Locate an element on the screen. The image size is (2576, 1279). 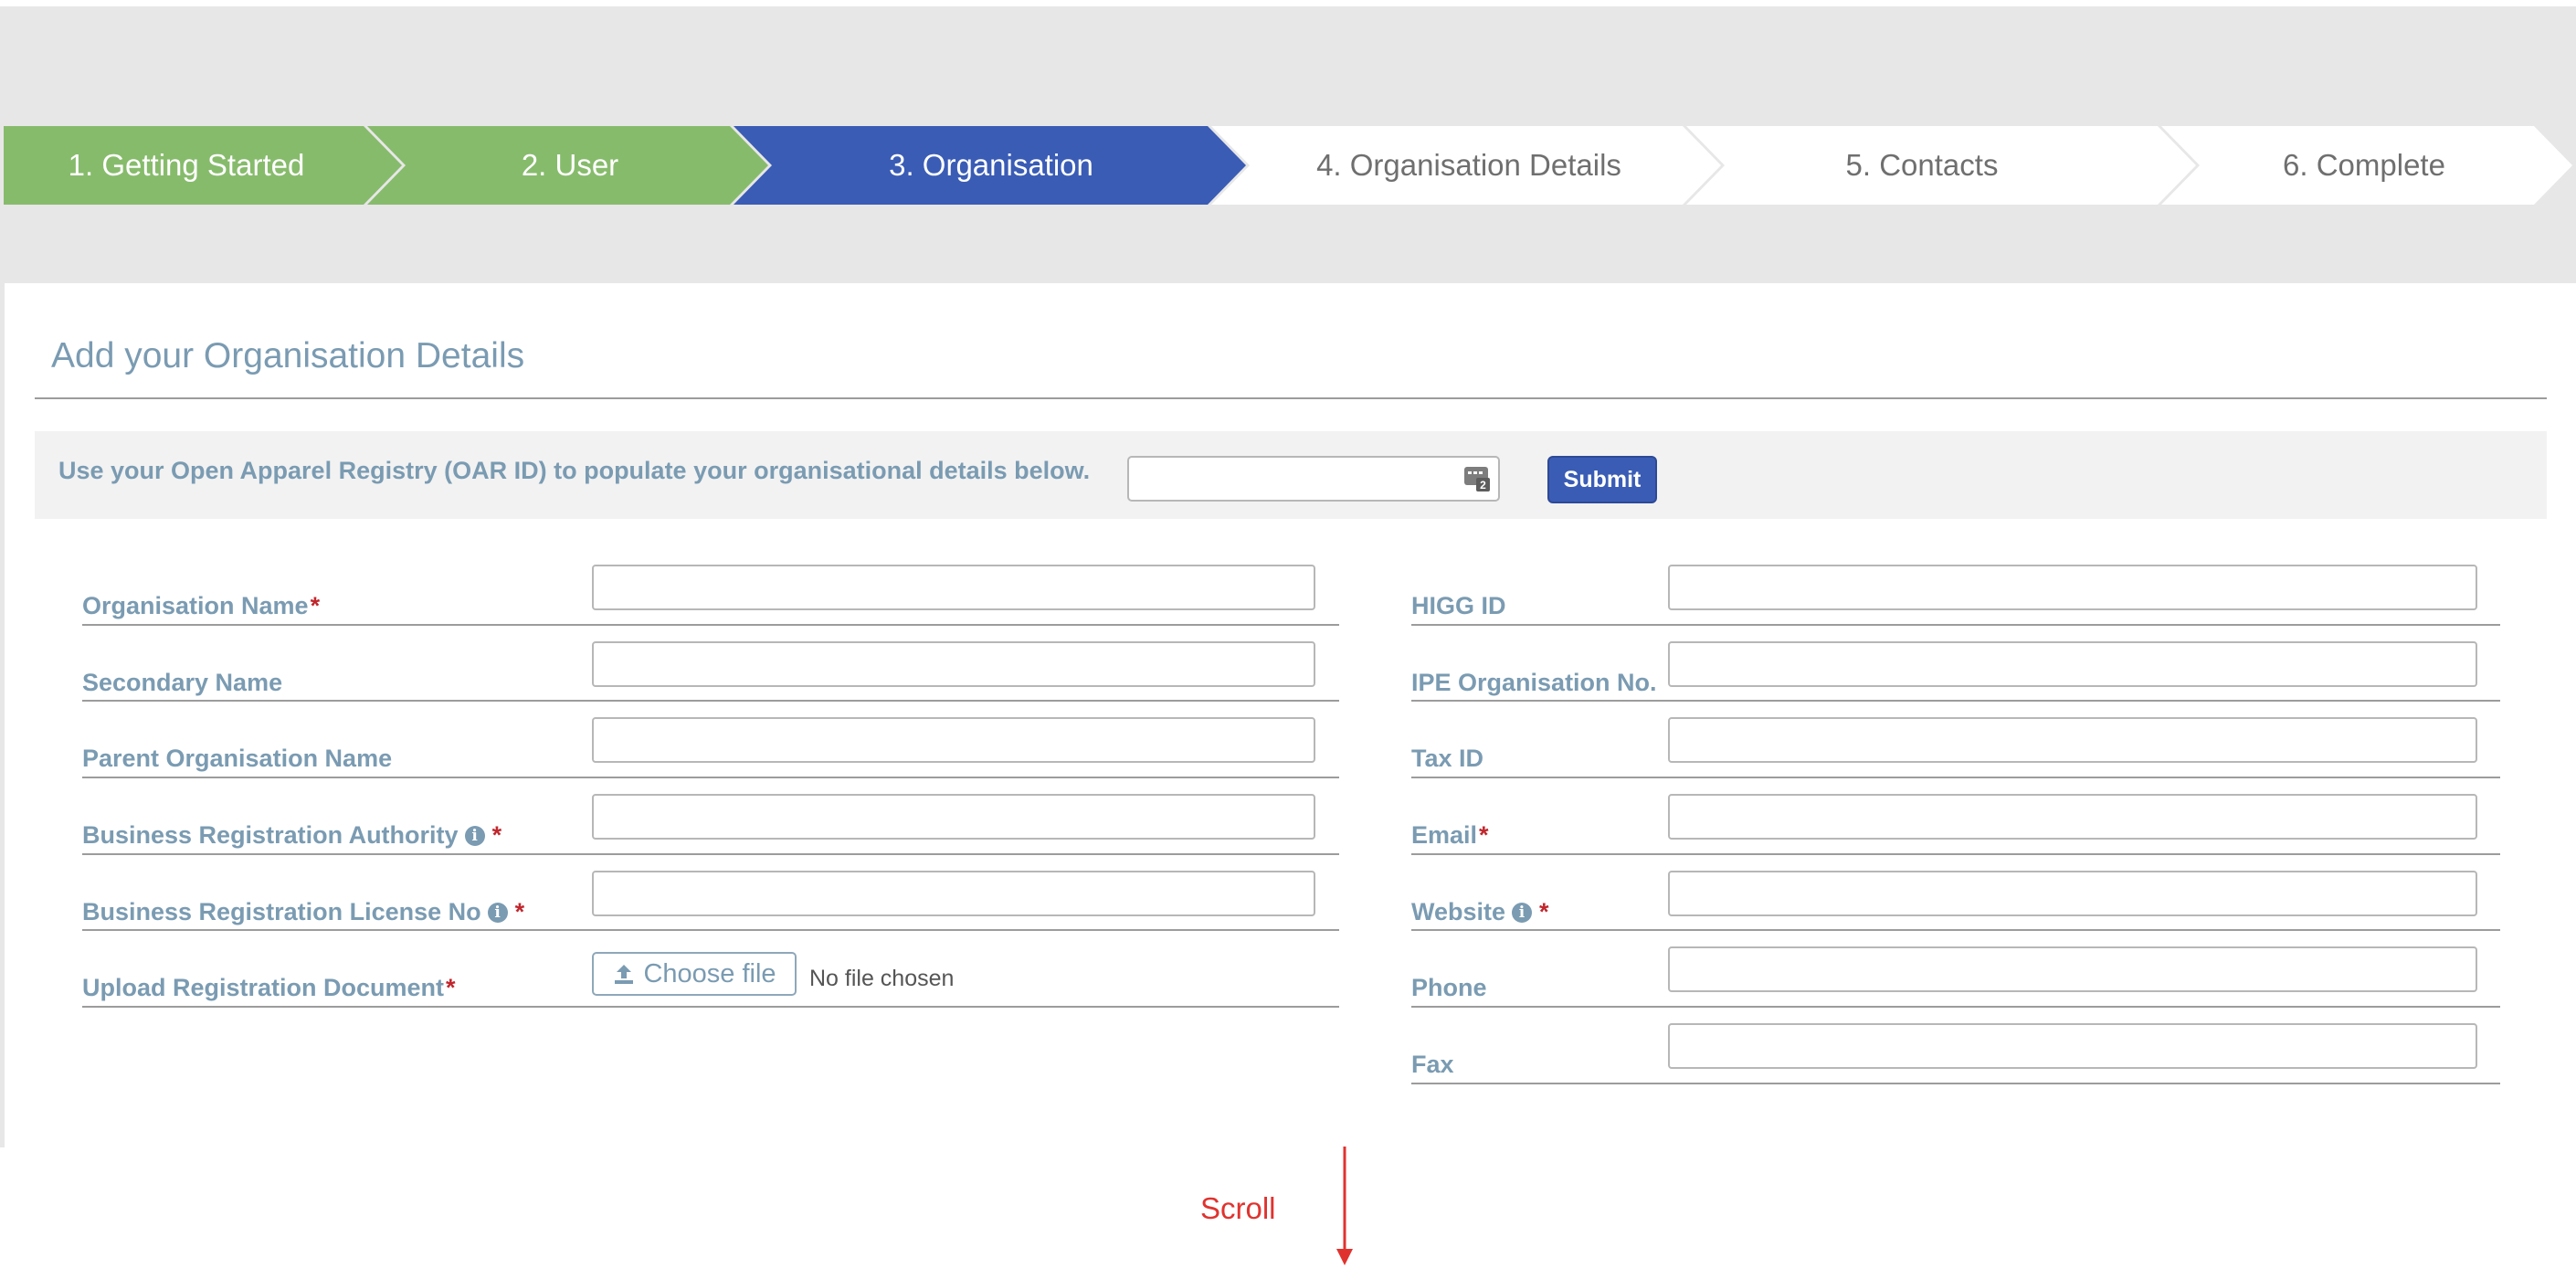
oar-id-input: 2 is located at coordinates (1313, 479).